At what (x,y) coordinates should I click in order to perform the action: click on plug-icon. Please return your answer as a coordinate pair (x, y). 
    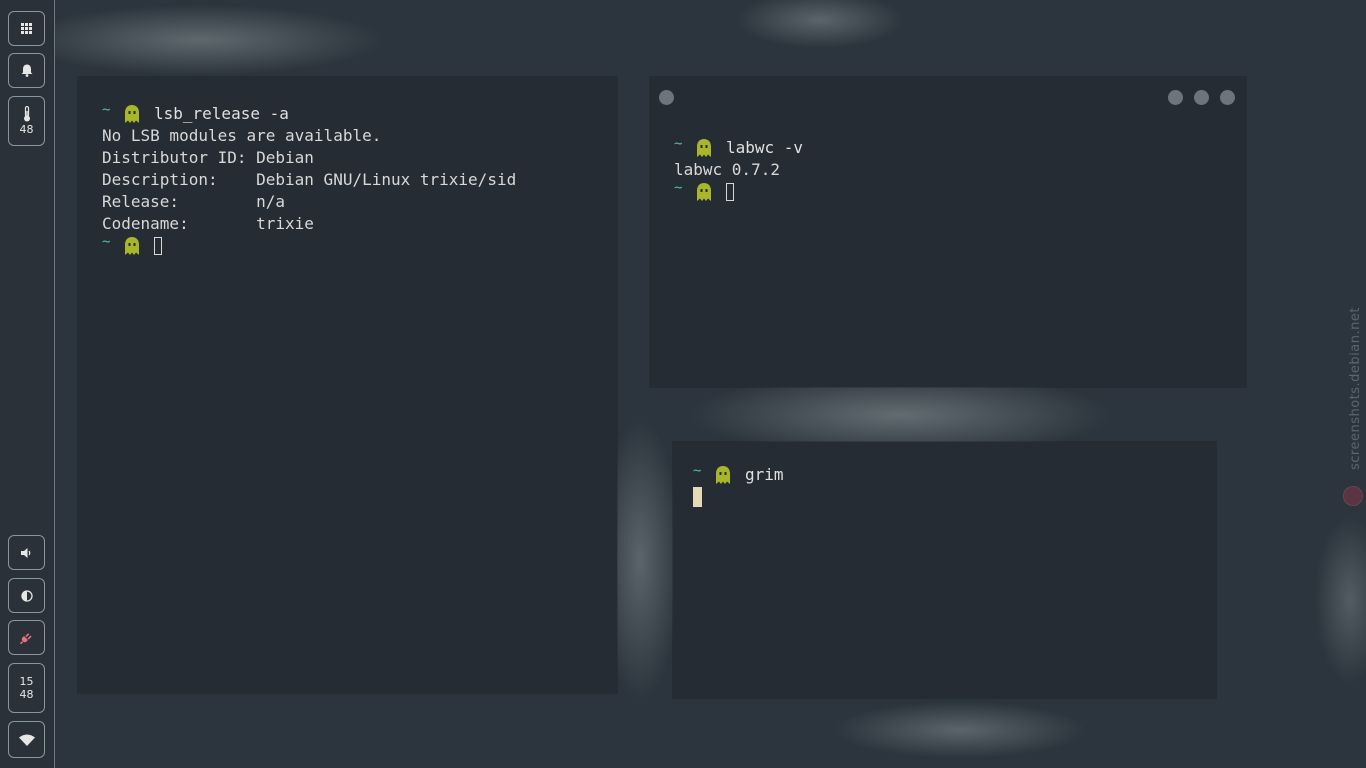
    Looking at the image, I should click on (26, 638).